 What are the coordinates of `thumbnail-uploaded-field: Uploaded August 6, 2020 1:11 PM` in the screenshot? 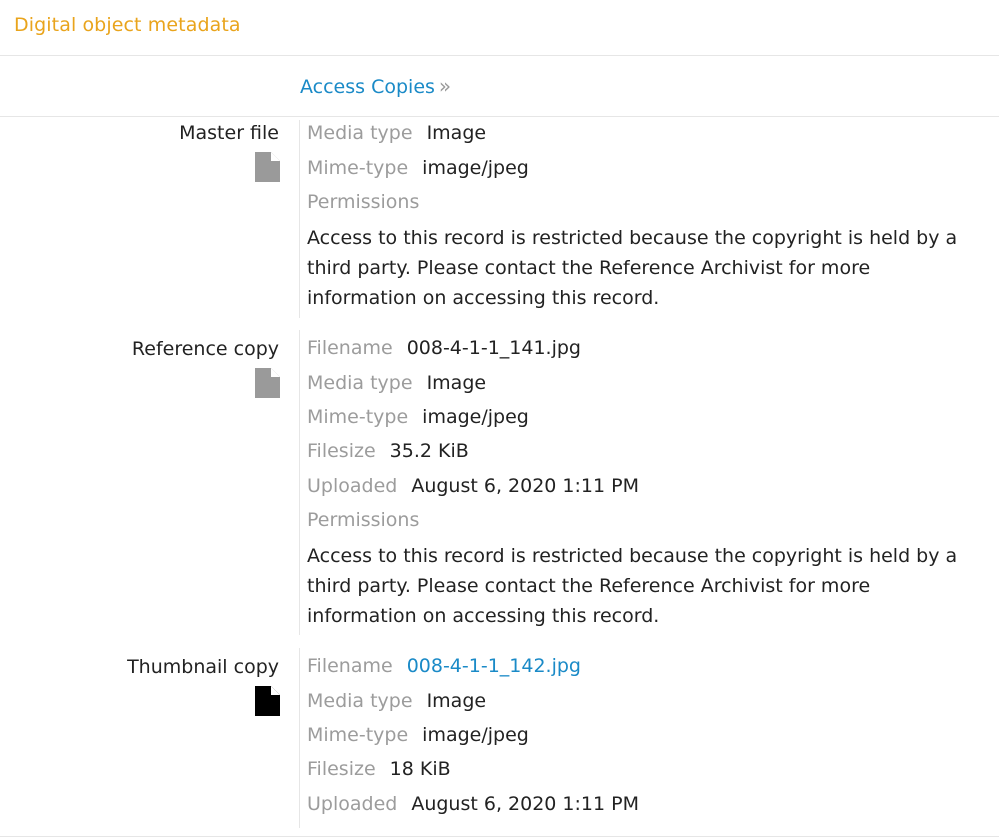 It's located at (473, 804).